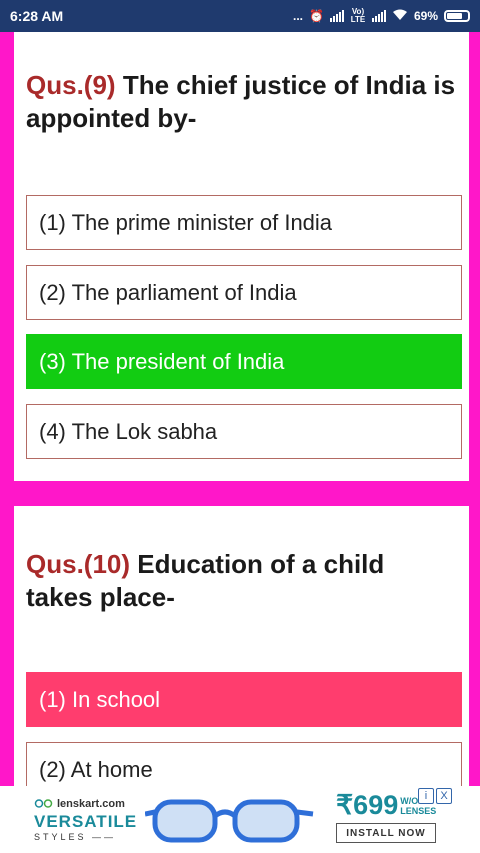  Describe the element at coordinates (425, 16) in the screenshot. I see `battery-percent: 69%` at that location.